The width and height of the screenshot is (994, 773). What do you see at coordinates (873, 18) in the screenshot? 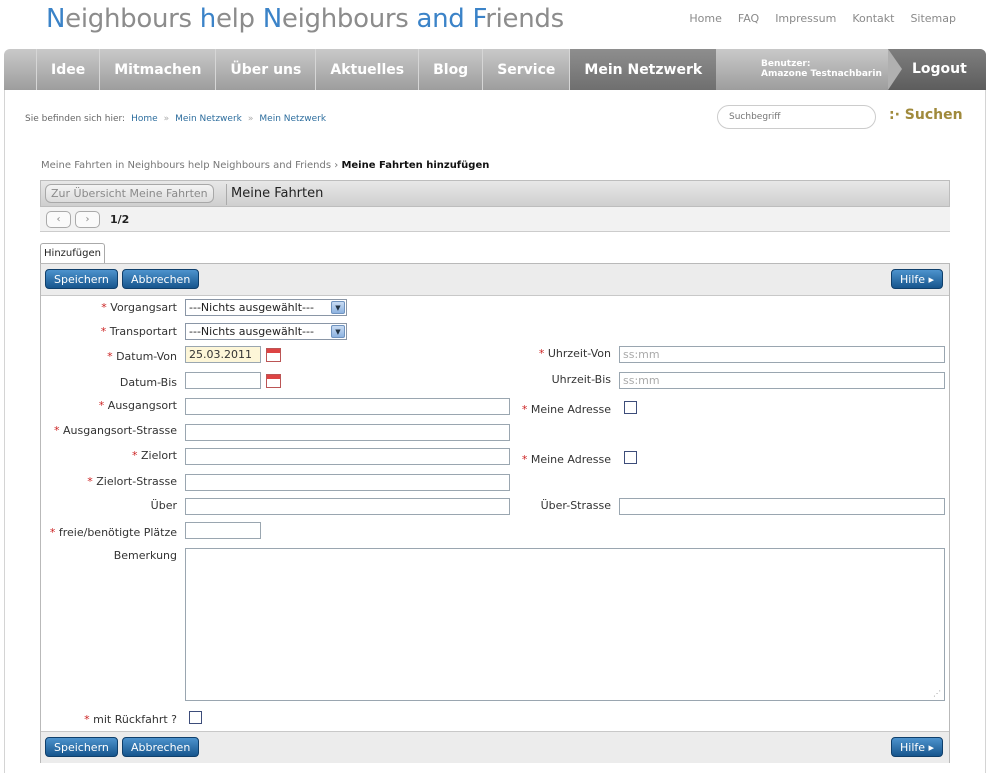
I see `toplink-kontakt: Kontakt` at bounding box center [873, 18].